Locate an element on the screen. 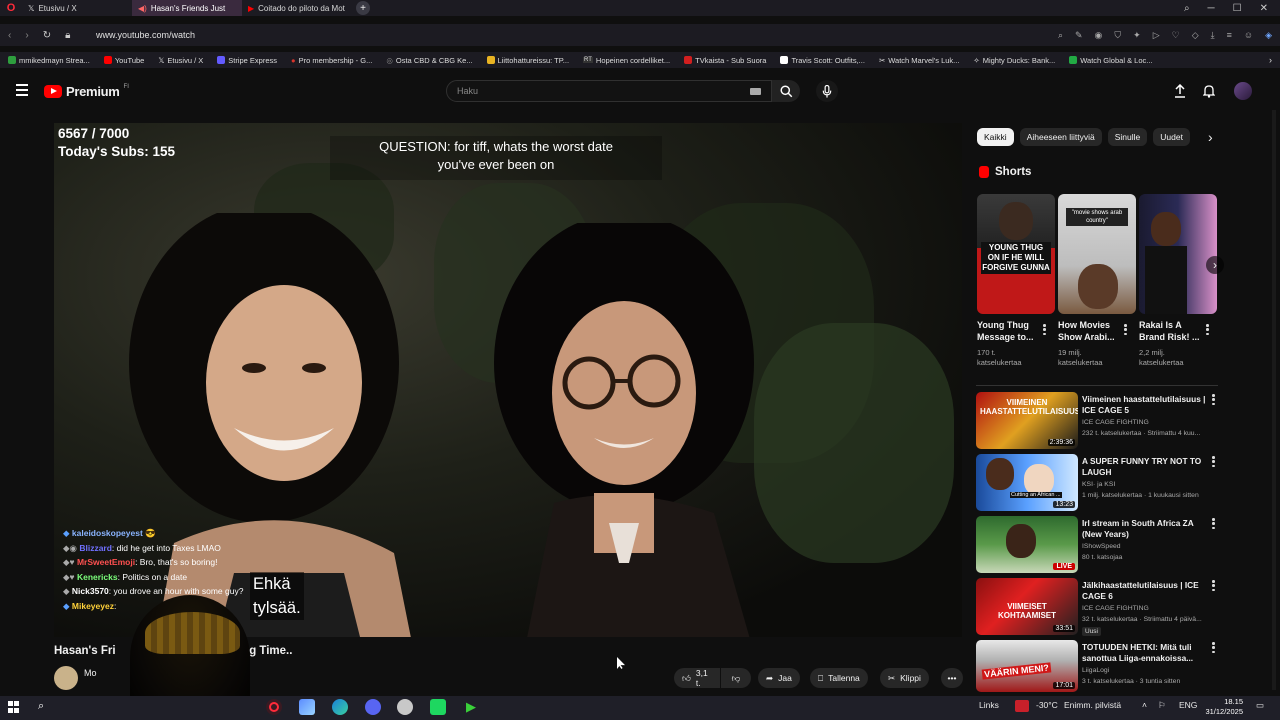 The height and width of the screenshot is (720, 1280). channel-name: LiigaLogi is located at coordinates (1148, 671).